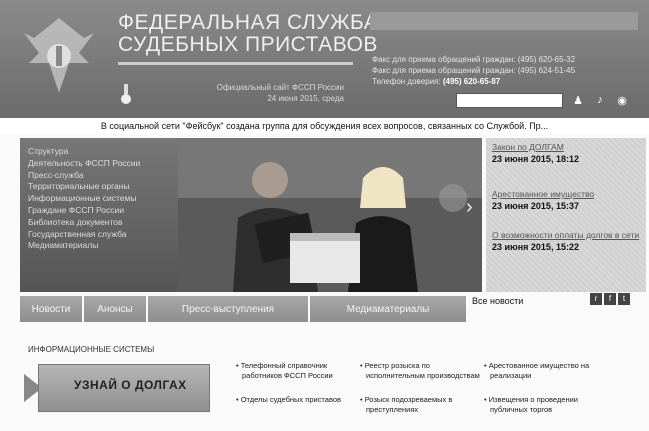  Describe the element at coordinates (504, 21) in the screenshot. I see `contact-box-banner` at that location.